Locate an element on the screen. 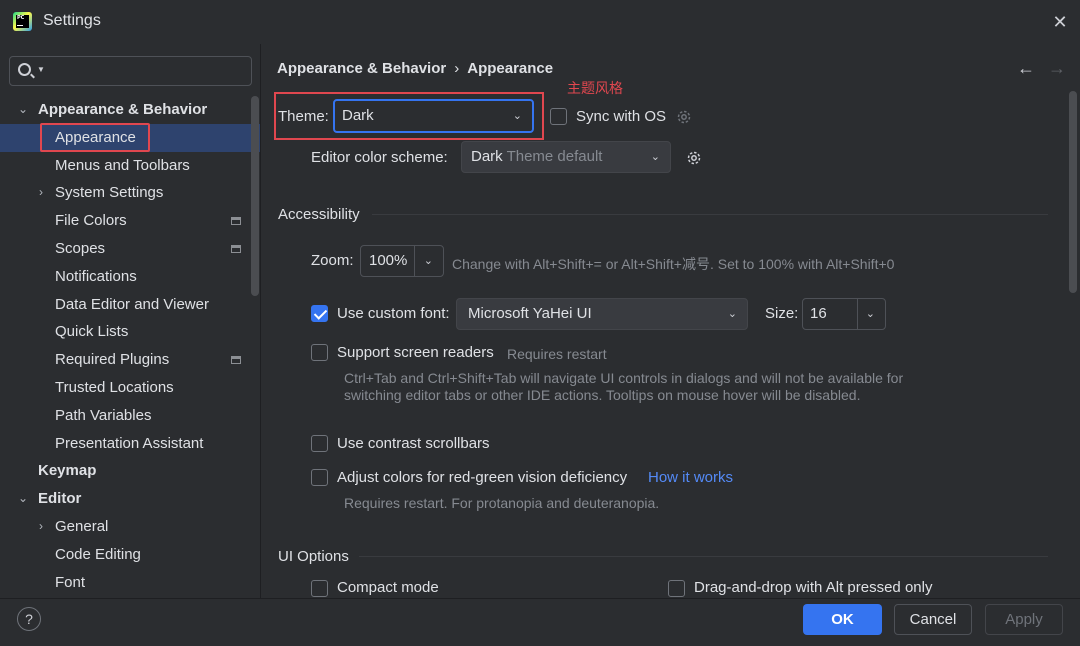 The width and height of the screenshot is (1080, 646). use-custom-font-label: Use custom font: is located at coordinates (393, 313).